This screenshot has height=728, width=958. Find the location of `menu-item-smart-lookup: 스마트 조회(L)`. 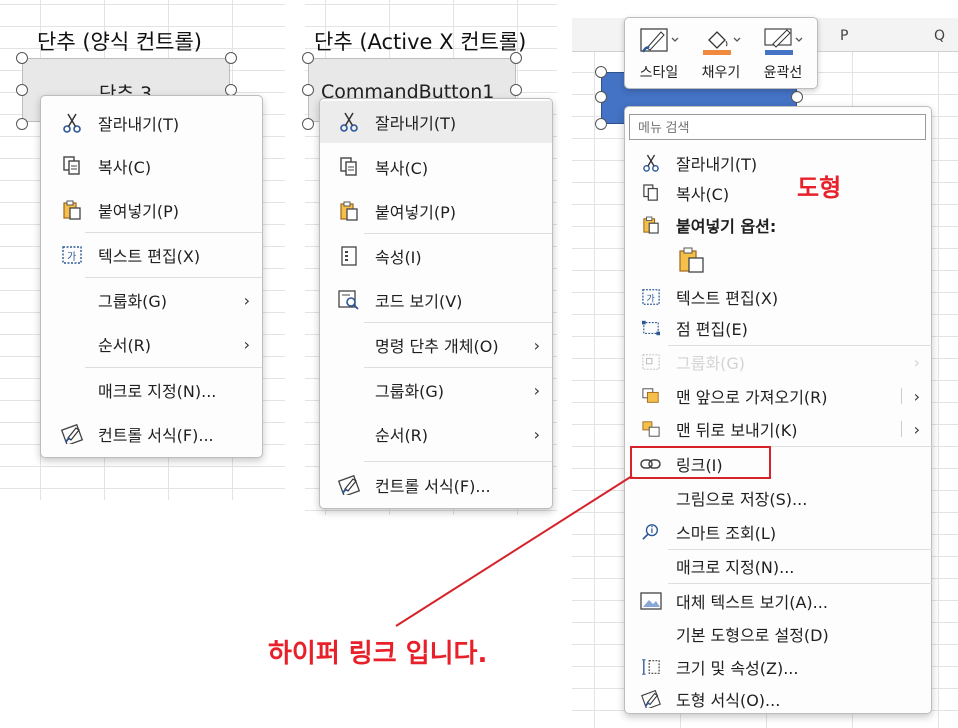

menu-item-smart-lookup: 스마트 조회(L) is located at coordinates (778, 532).